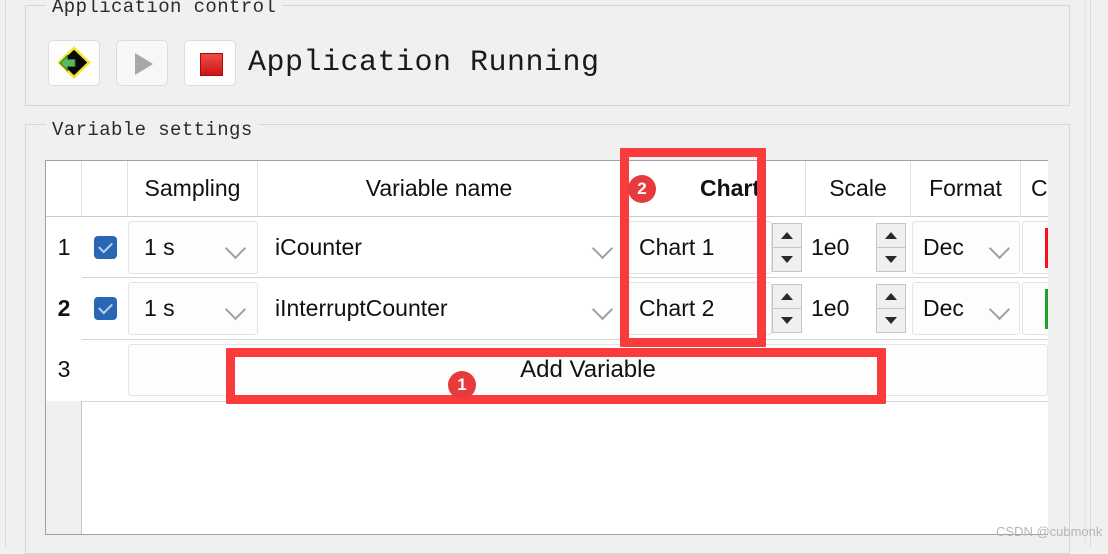 The image size is (1108, 554). What do you see at coordinates (439, 188) in the screenshot?
I see `table-header-variable-name: Variable name` at bounding box center [439, 188].